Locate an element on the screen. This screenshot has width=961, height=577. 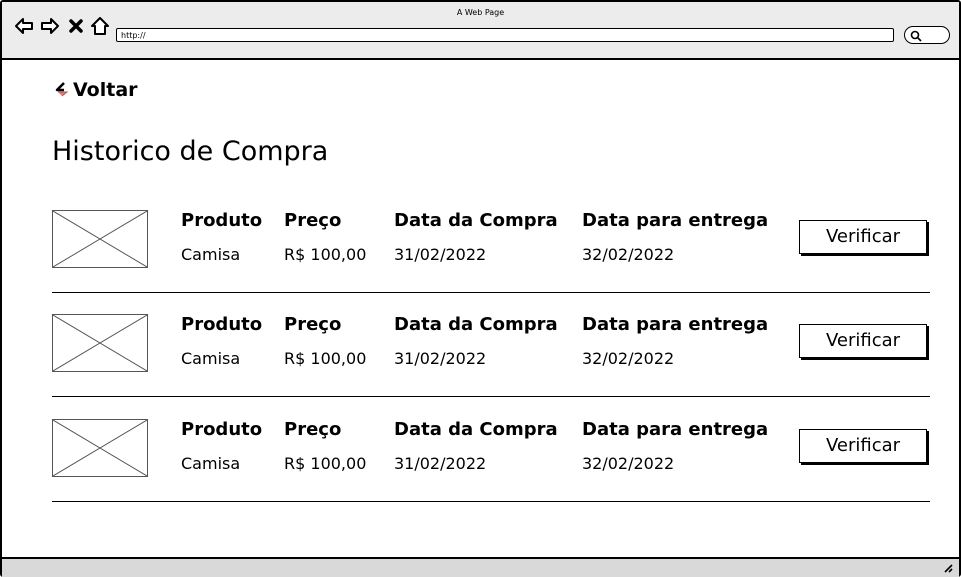
status-bar is located at coordinates (480, 567).